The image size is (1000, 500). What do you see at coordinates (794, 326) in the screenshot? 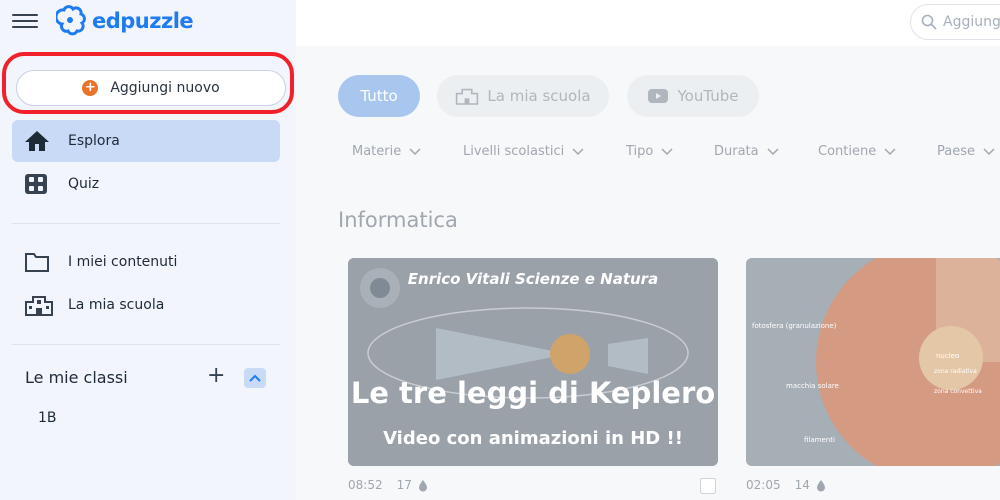
I see `label-fotosfera: fotosfera (granulazione)` at bounding box center [794, 326].